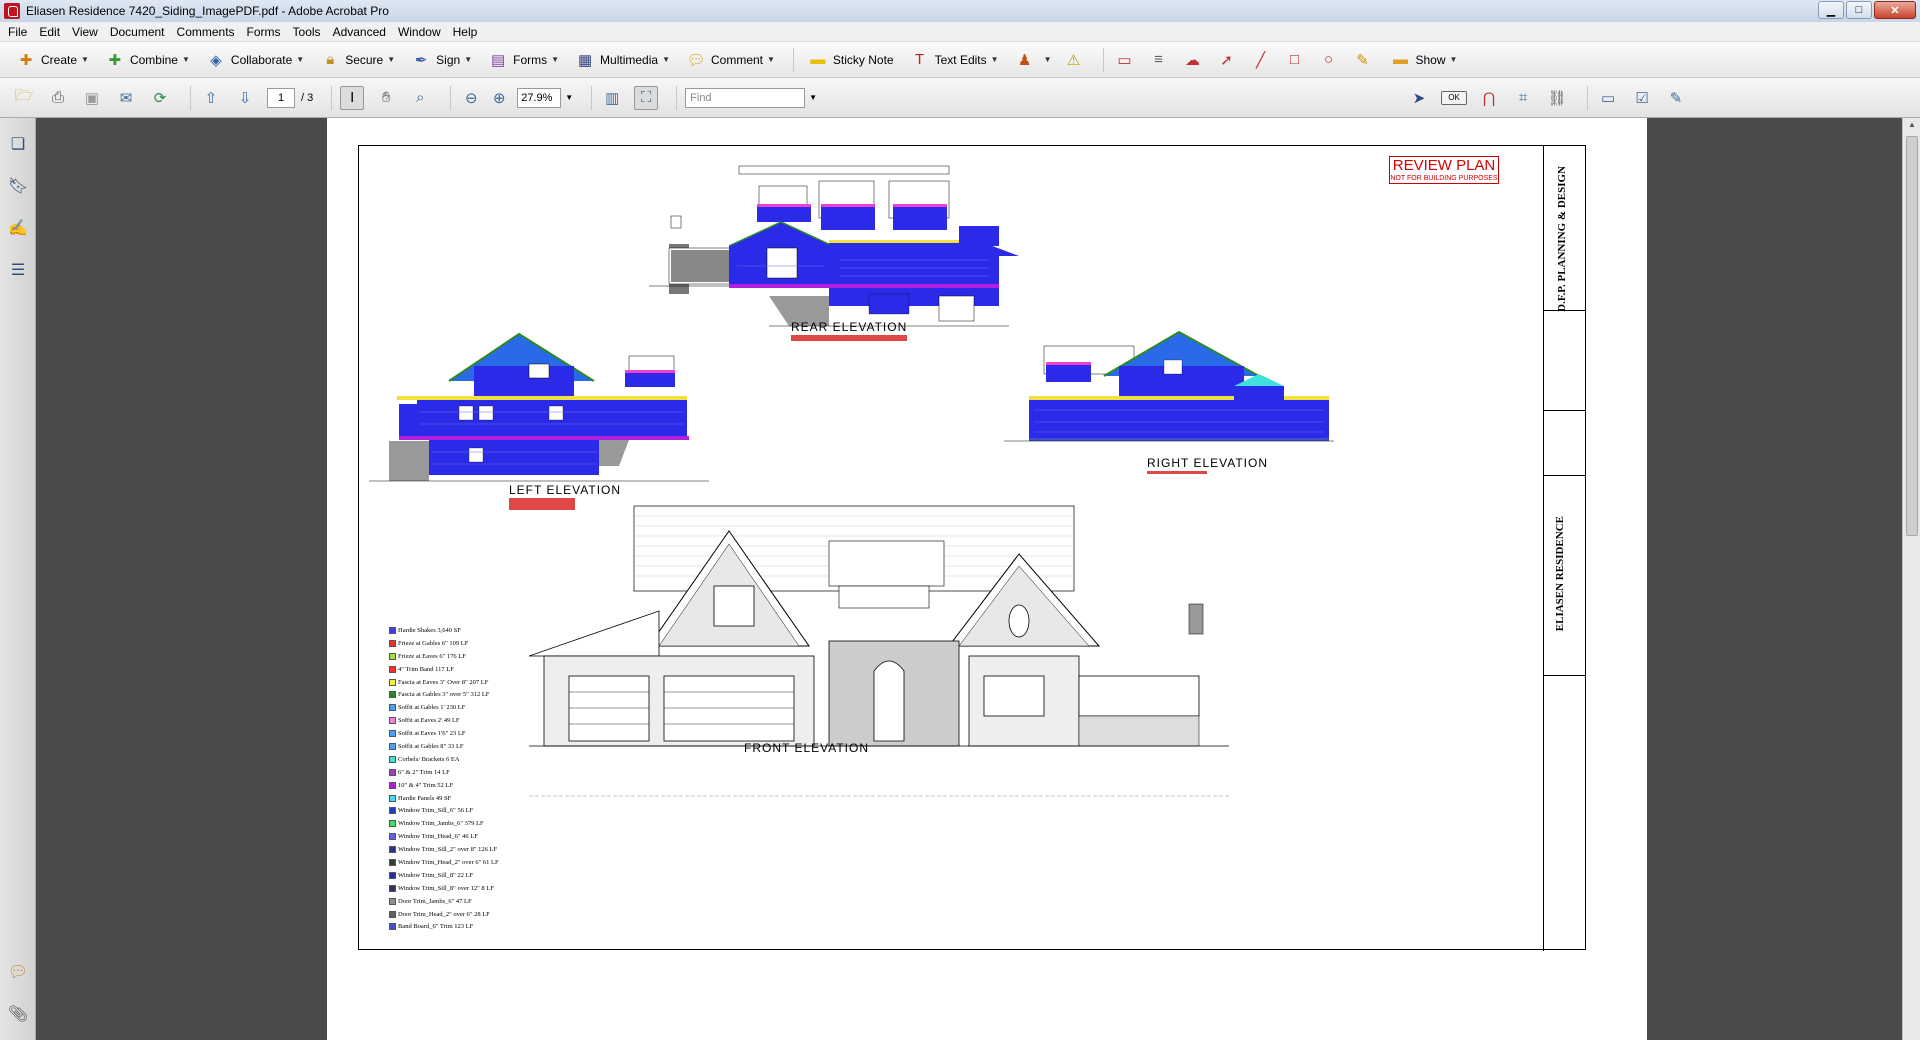 The width and height of the screenshot is (1920, 1040). I want to click on scrolling-mode-icon: ▥, so click(612, 98).